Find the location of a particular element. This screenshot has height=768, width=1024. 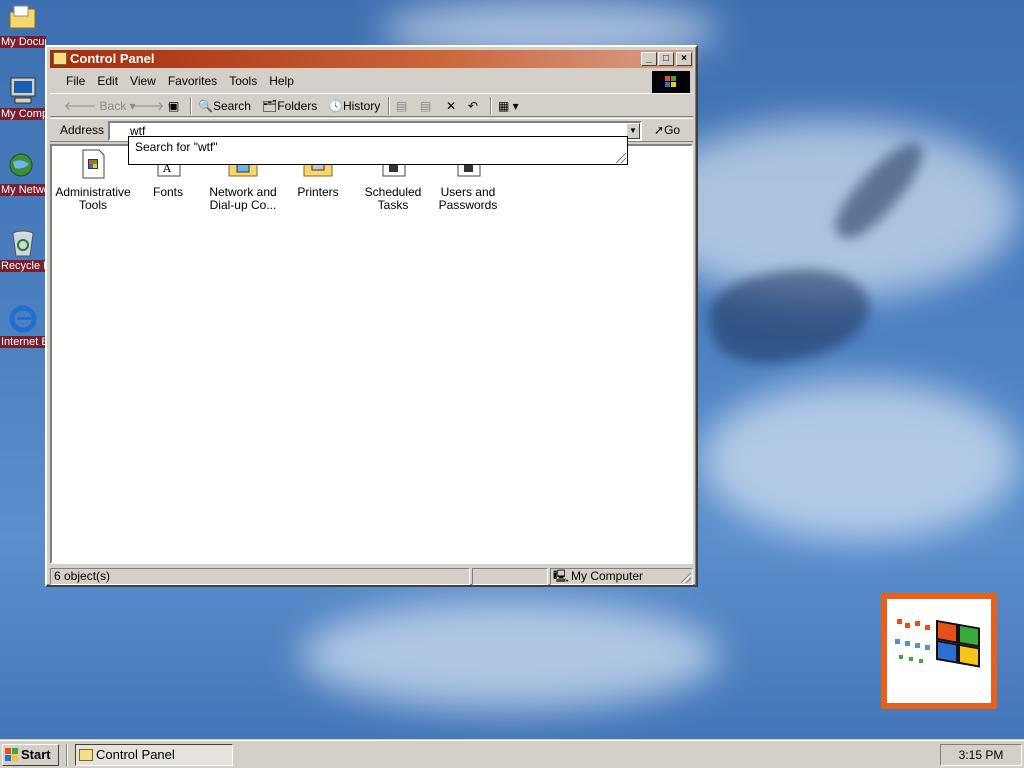

desktop-icon-label: My Documents is located at coordinates (23, 42).